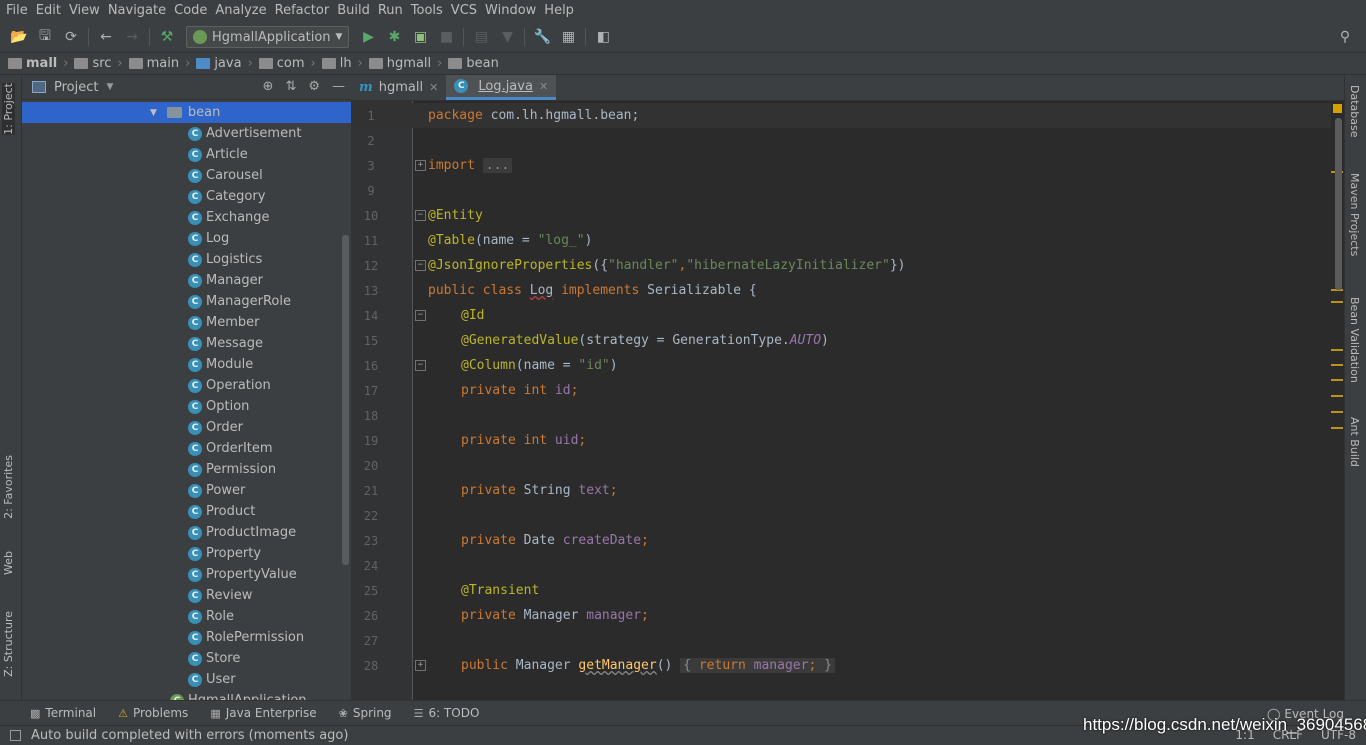  I want to click on gear-icon: ⚙, so click(314, 86).